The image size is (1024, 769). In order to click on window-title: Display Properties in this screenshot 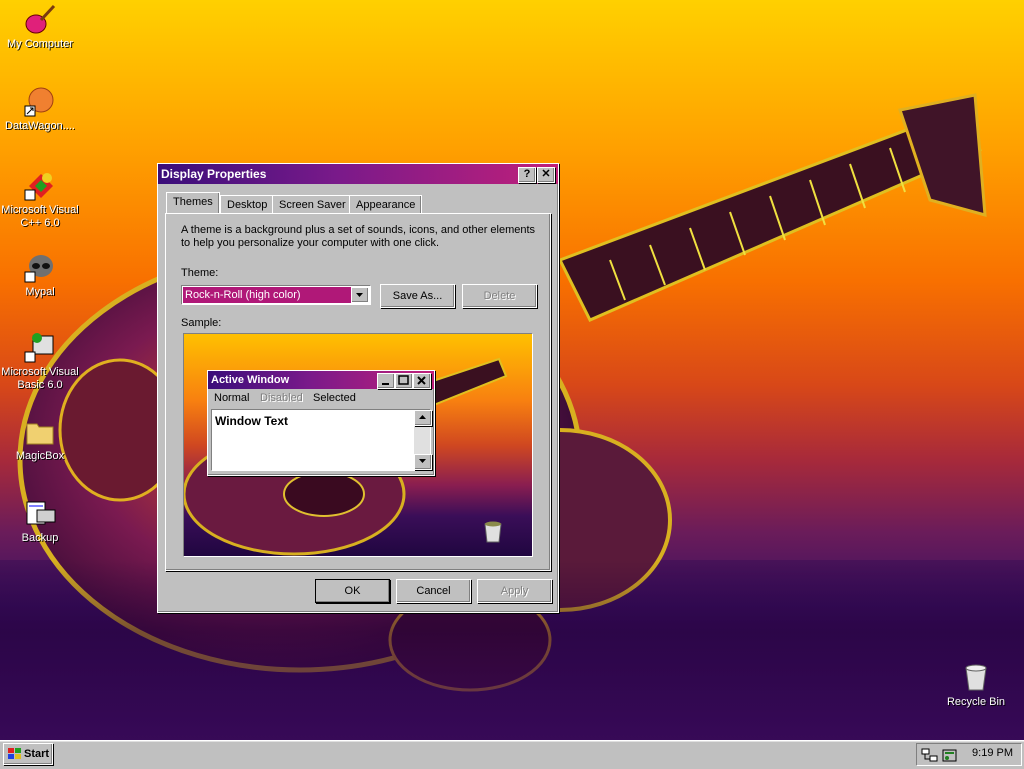, I will do `click(214, 174)`.